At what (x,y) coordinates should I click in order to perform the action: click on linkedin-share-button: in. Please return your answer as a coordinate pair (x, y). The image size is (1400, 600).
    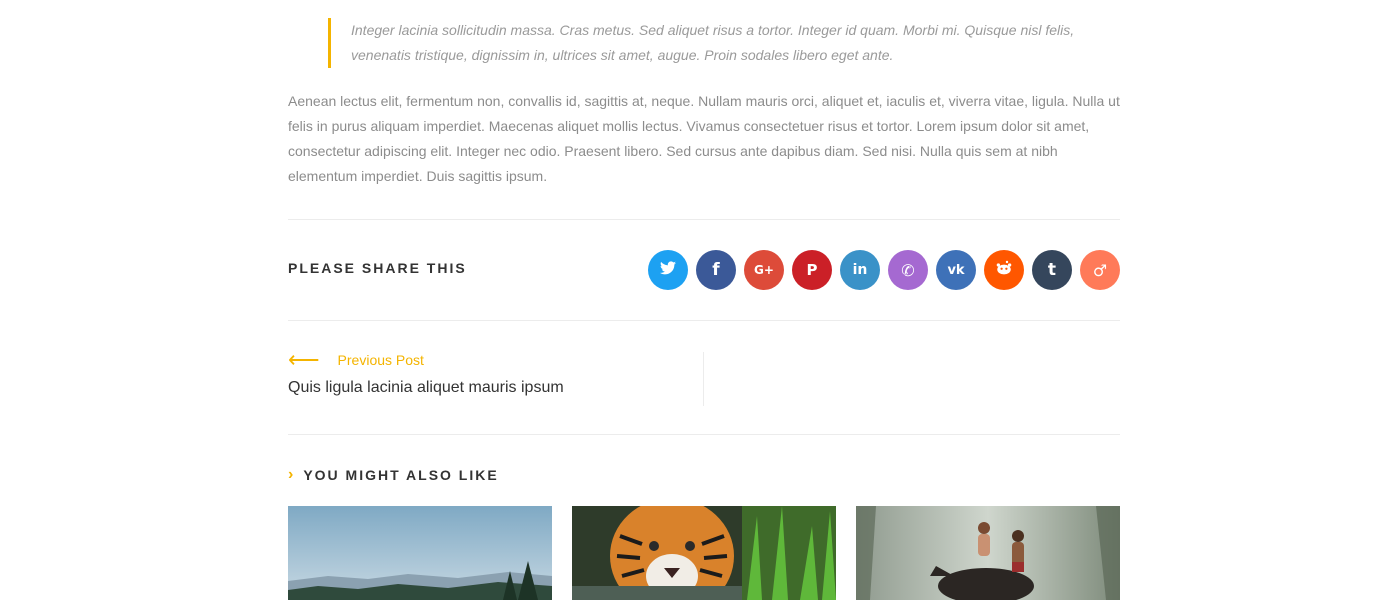
    Looking at the image, I should click on (860, 270).